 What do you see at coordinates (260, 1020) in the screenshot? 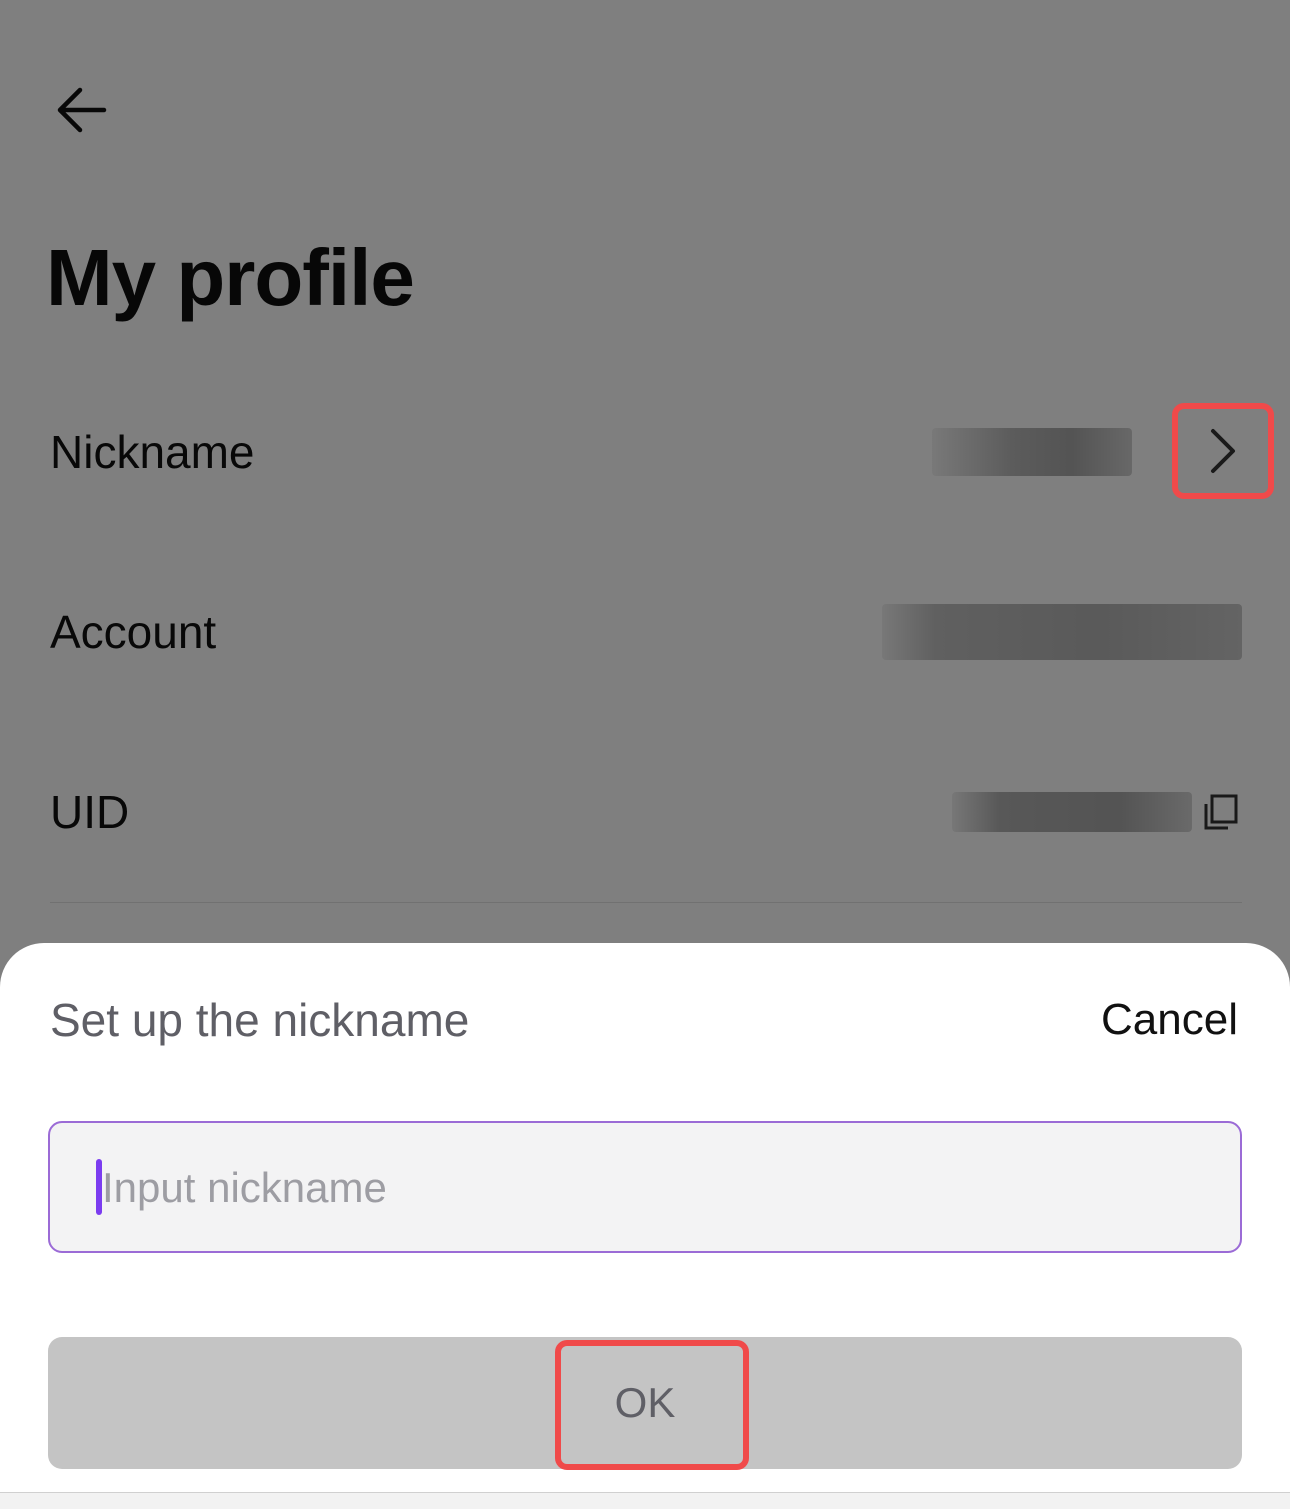
I see `sheet-title: Set up the nickname` at bounding box center [260, 1020].